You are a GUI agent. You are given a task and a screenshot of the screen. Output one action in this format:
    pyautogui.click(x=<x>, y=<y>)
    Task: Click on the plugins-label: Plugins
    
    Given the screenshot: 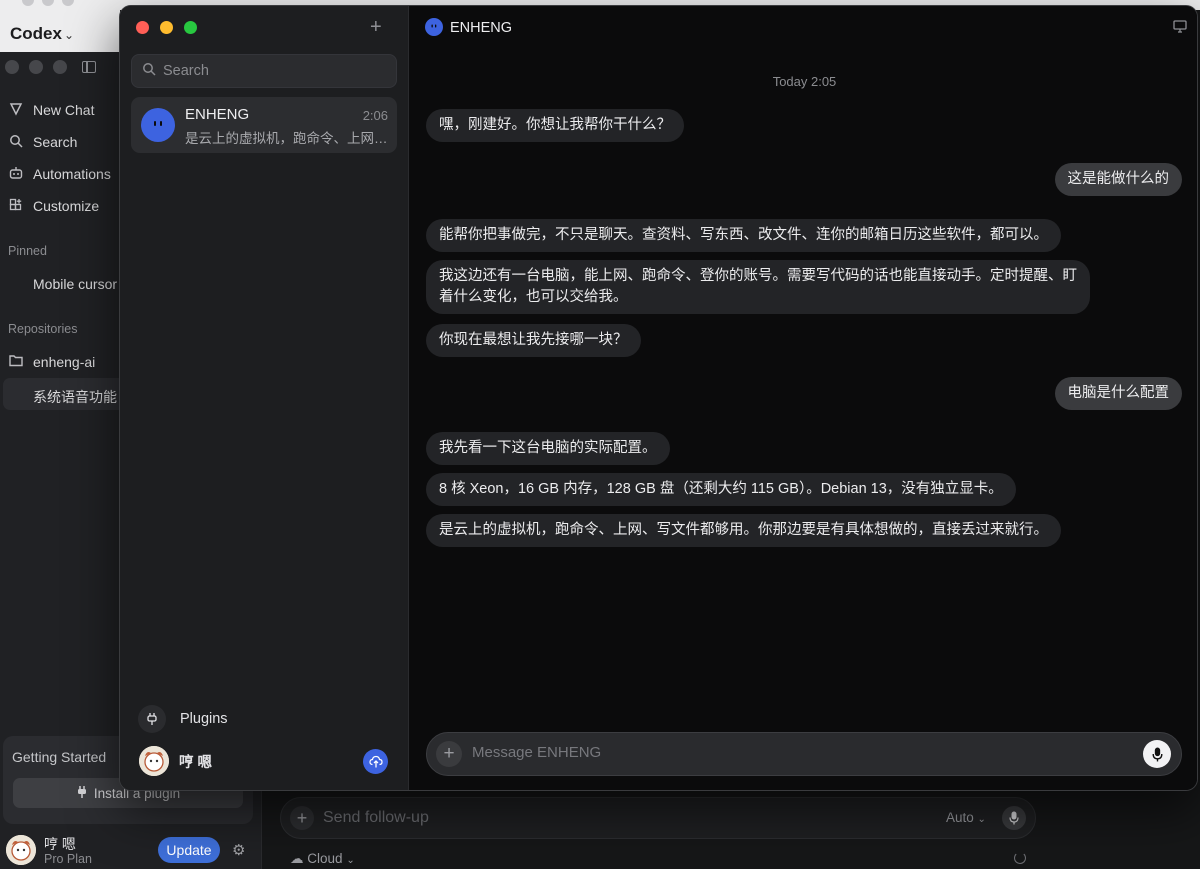 What is the action you would take?
    pyautogui.click(x=204, y=719)
    